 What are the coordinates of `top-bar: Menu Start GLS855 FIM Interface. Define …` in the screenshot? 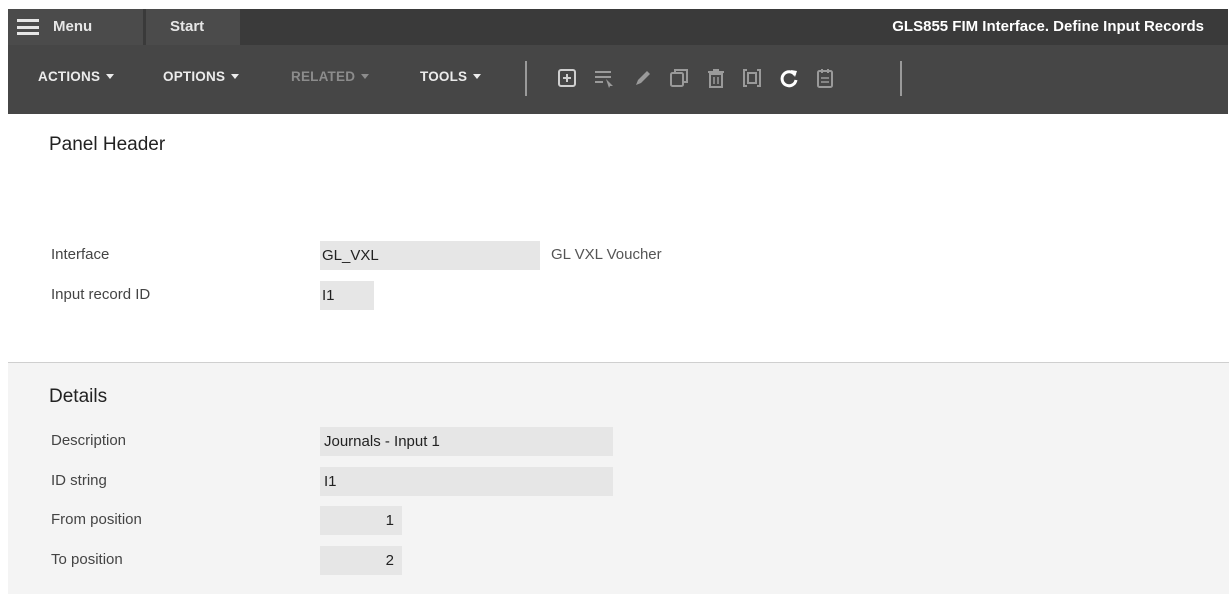 It's located at (618, 27).